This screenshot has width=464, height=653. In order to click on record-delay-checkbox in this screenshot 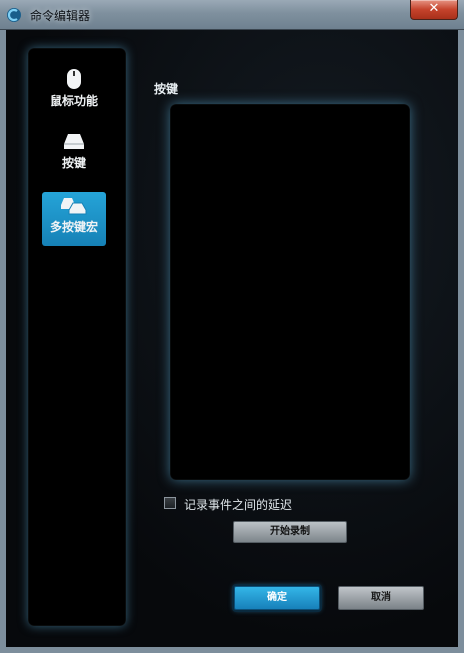, I will do `click(170, 503)`.